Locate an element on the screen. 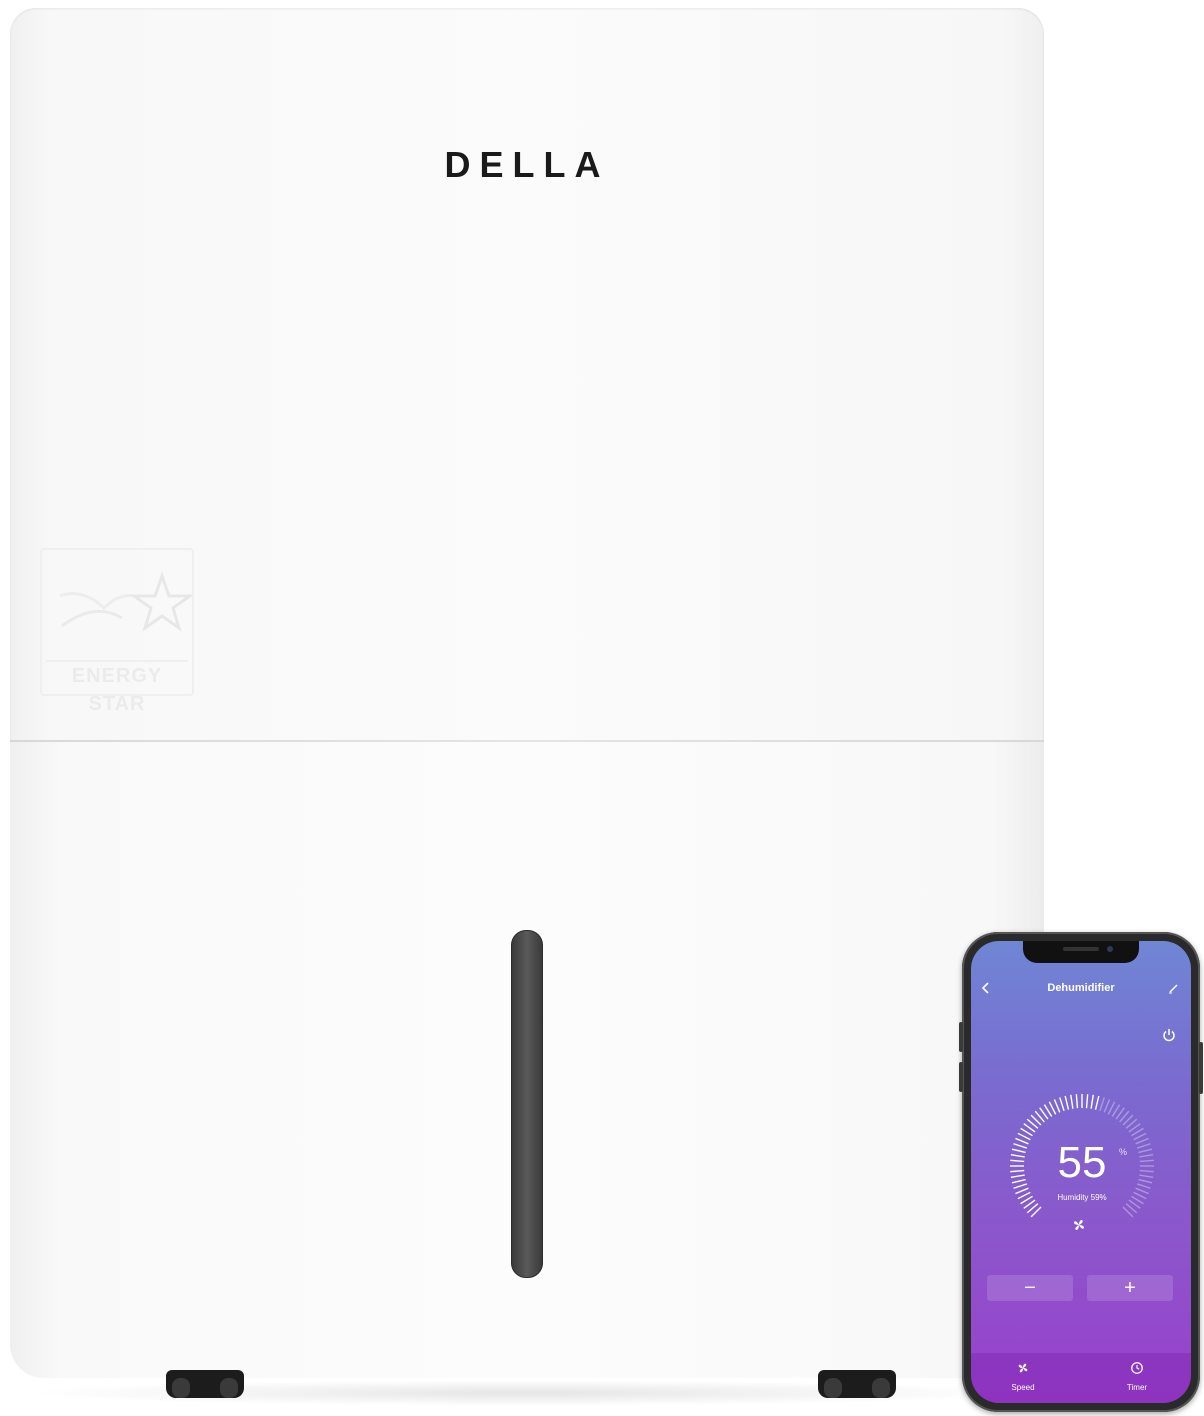  app-title: Dehumidifier is located at coordinates (1081, 988).